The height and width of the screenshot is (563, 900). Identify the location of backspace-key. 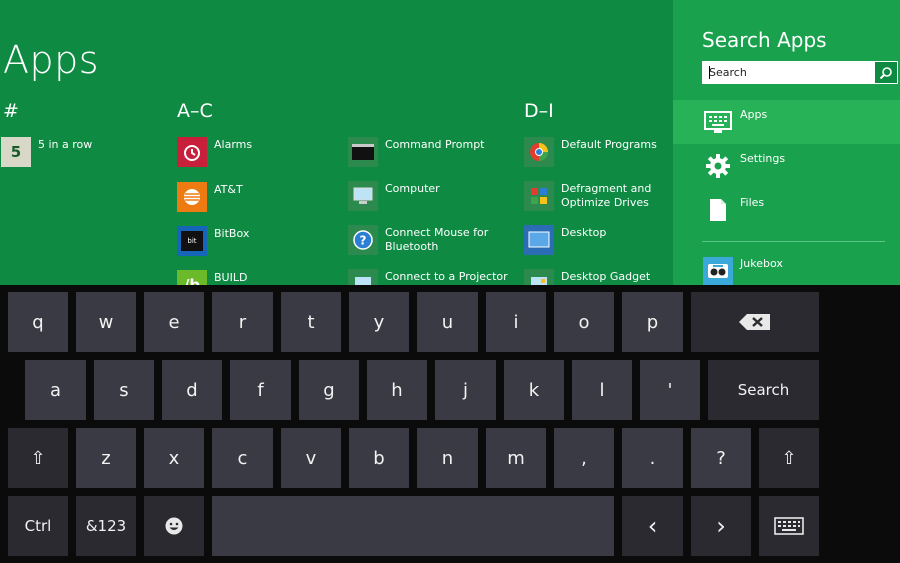
(755, 322).